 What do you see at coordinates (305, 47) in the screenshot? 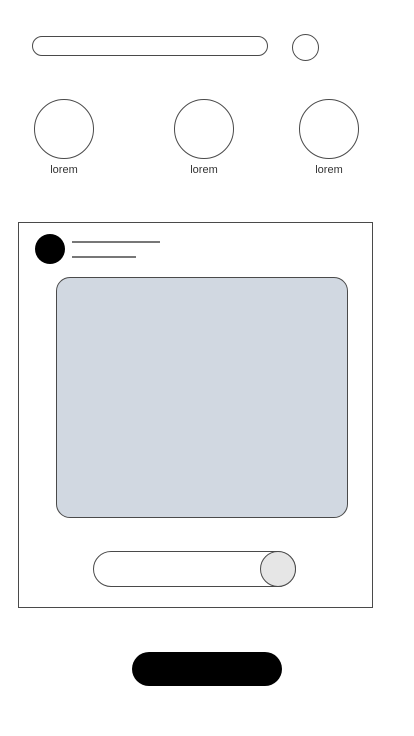
I see `profile-button` at bounding box center [305, 47].